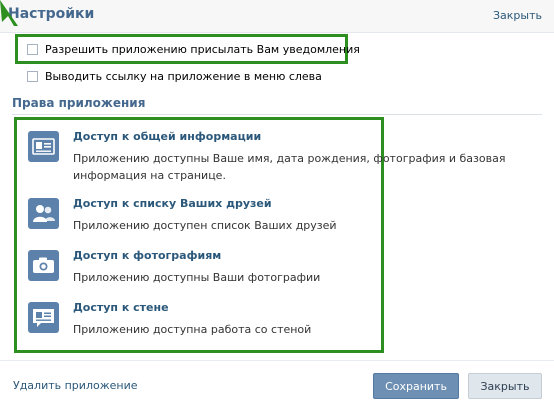  Describe the element at coordinates (277, 16) in the screenshot. I see `settings-header: Настройки Закрыть` at that location.